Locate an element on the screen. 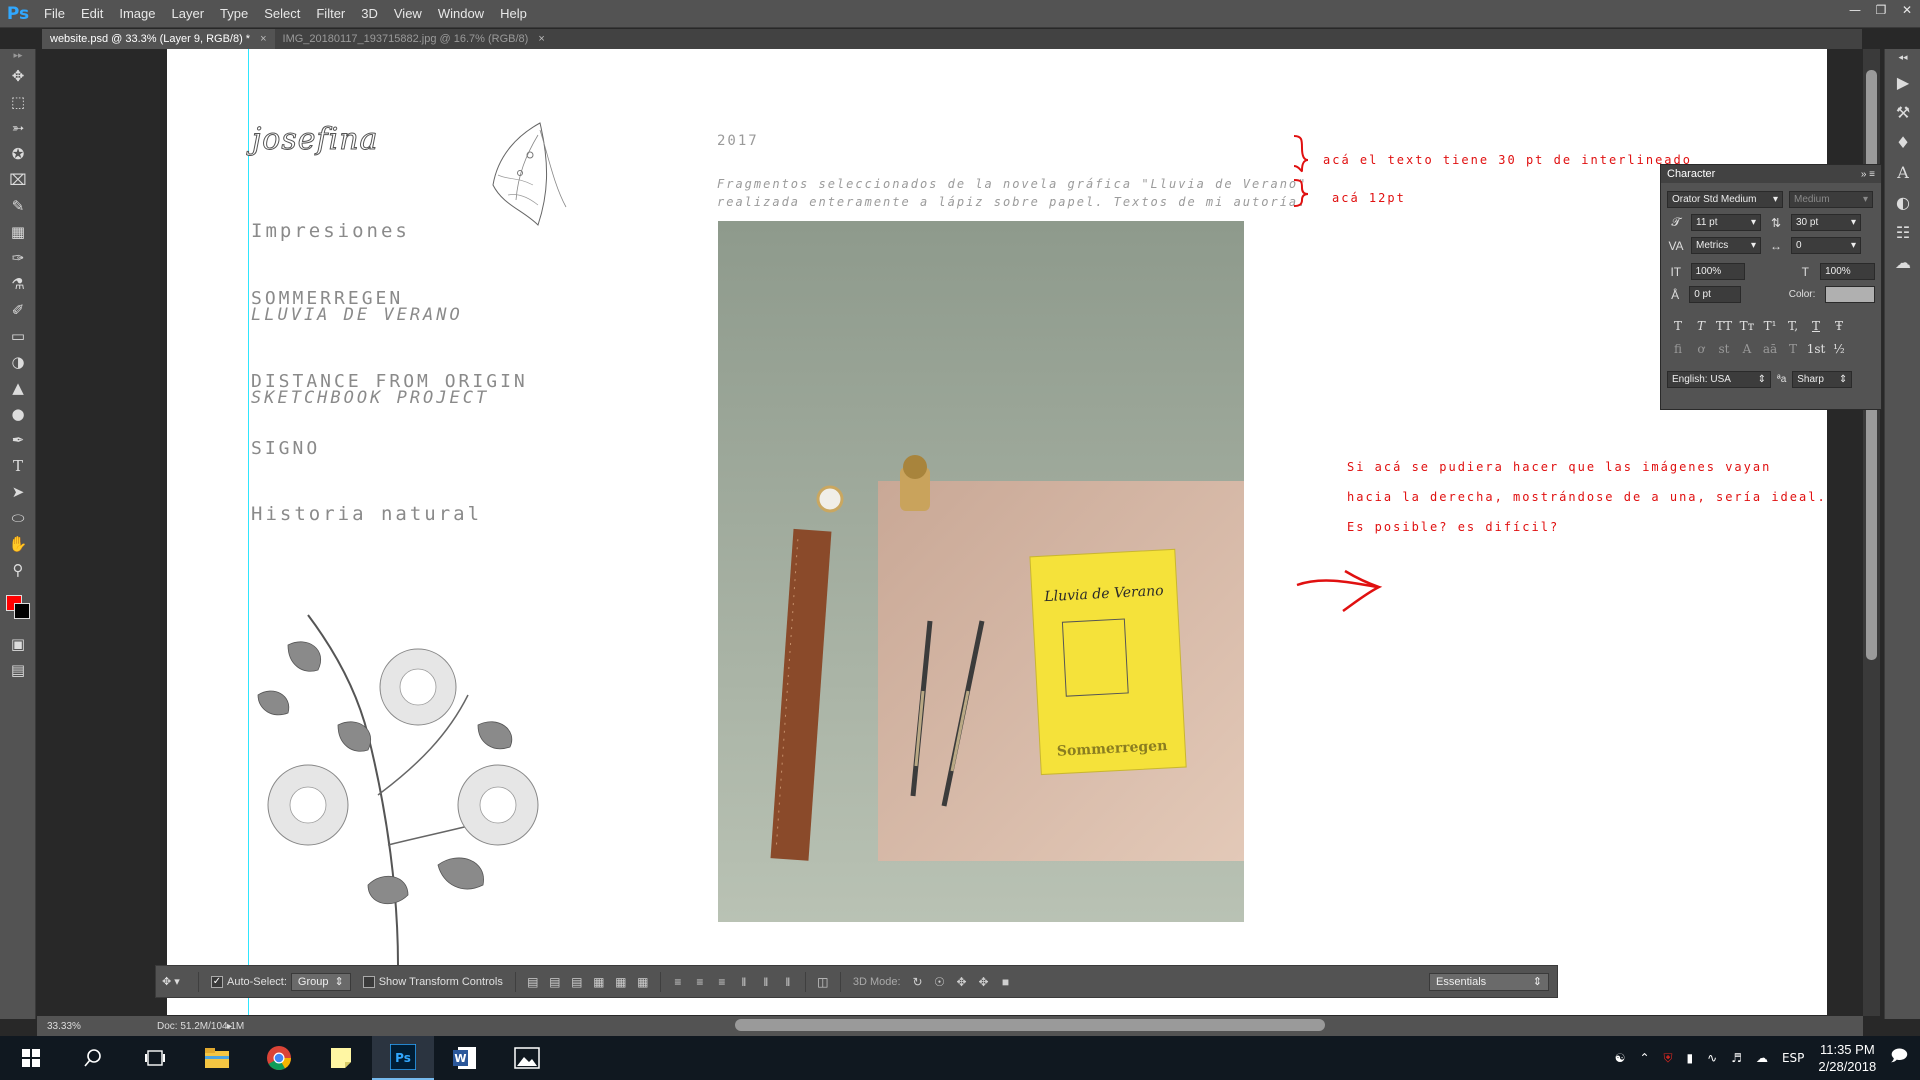 This screenshot has width=1920, height=1080. photoshop-taskbar-icon: Ps is located at coordinates (403, 1058).